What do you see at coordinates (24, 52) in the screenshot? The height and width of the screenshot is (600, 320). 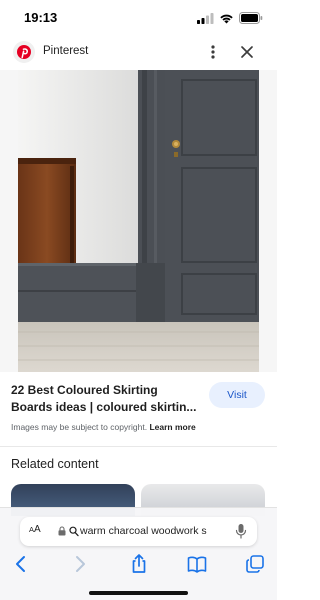 I see `pinterest-logo` at bounding box center [24, 52].